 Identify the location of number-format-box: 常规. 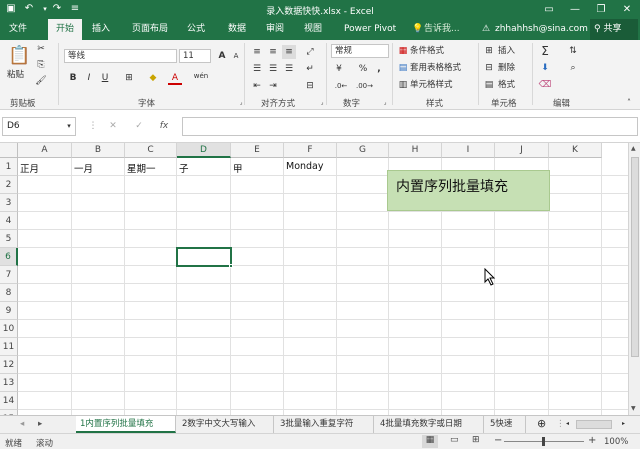
(360, 51).